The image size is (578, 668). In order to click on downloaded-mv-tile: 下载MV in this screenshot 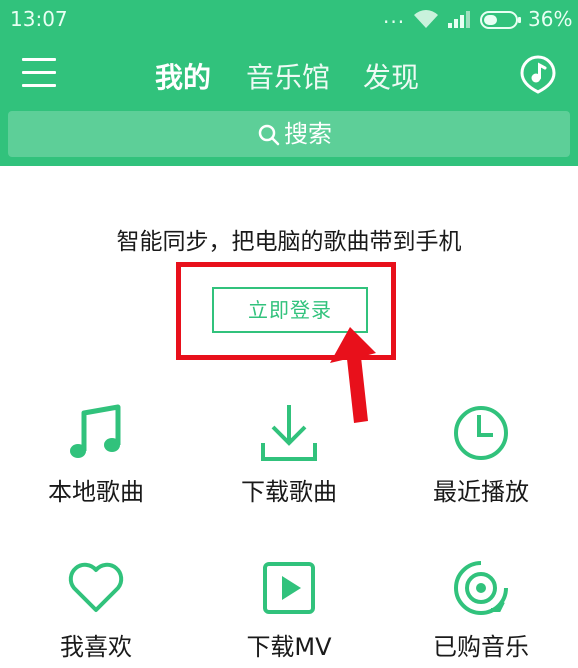, I will do `click(289, 613)`.